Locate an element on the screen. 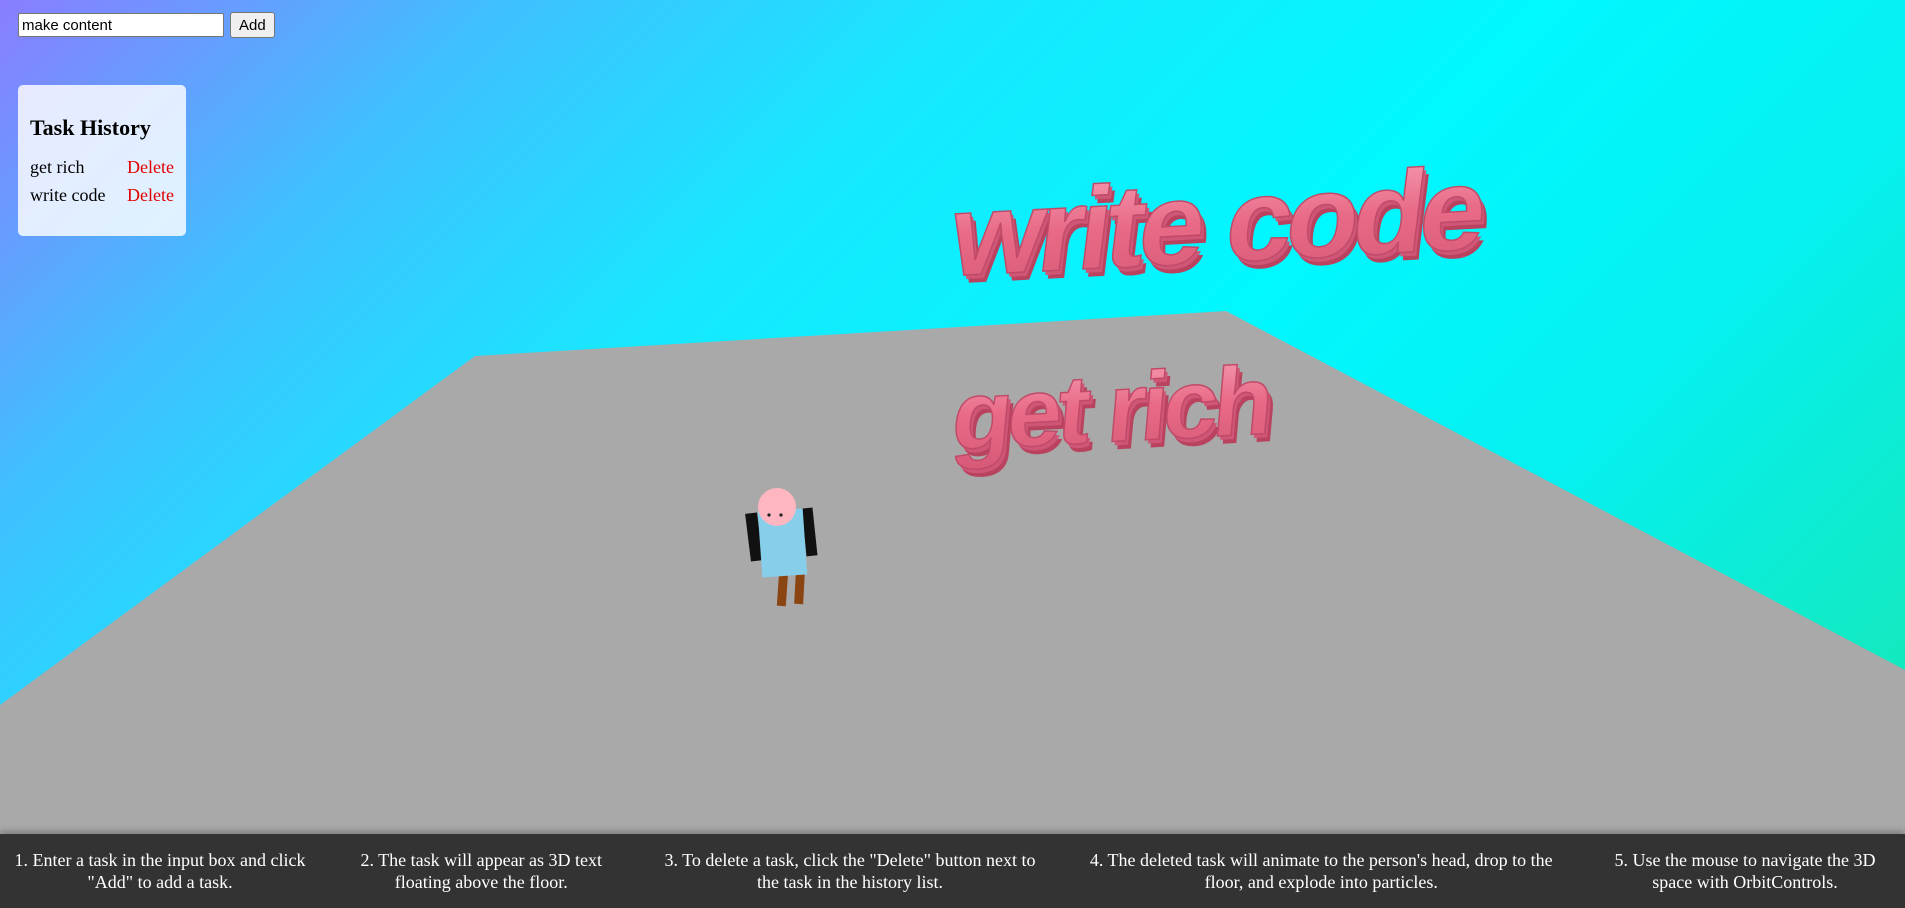  person-right-eye is located at coordinates (781, 515).